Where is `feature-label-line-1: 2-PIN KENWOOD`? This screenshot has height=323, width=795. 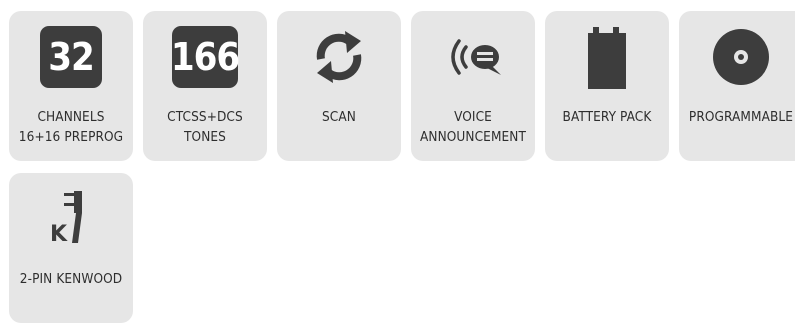 feature-label-line-1: 2-PIN KENWOOD is located at coordinates (71, 279).